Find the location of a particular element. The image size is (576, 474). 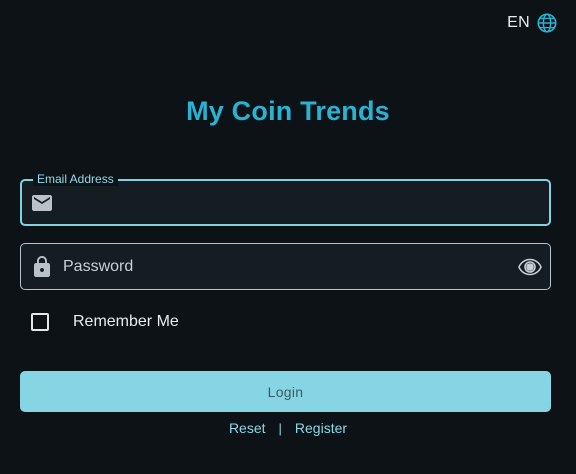

lock-icon is located at coordinates (42, 266).